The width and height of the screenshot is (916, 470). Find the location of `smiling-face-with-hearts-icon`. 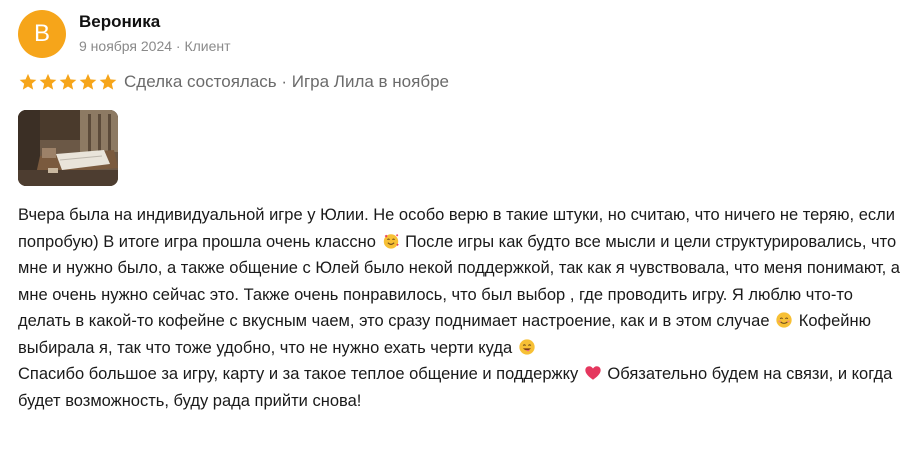

smiling-face-with-hearts-icon is located at coordinates (391, 241).